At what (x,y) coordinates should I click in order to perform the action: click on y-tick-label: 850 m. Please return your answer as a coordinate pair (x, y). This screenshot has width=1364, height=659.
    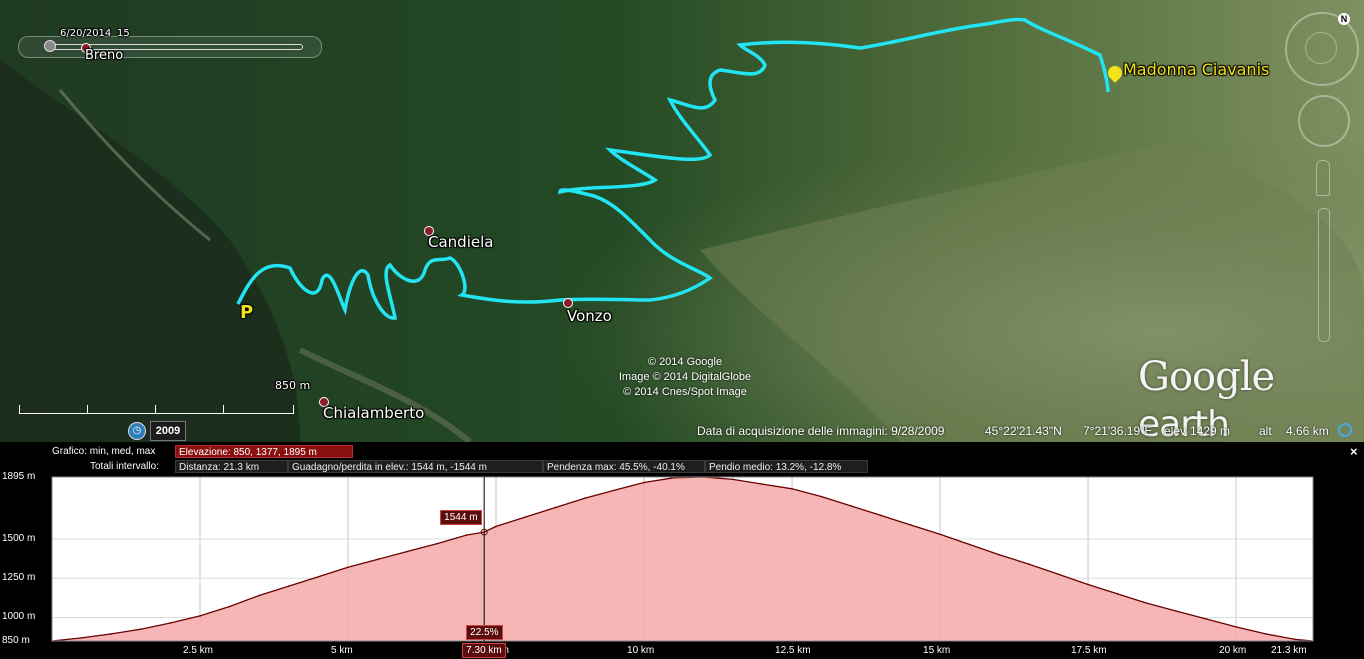
    Looking at the image, I should click on (16, 640).